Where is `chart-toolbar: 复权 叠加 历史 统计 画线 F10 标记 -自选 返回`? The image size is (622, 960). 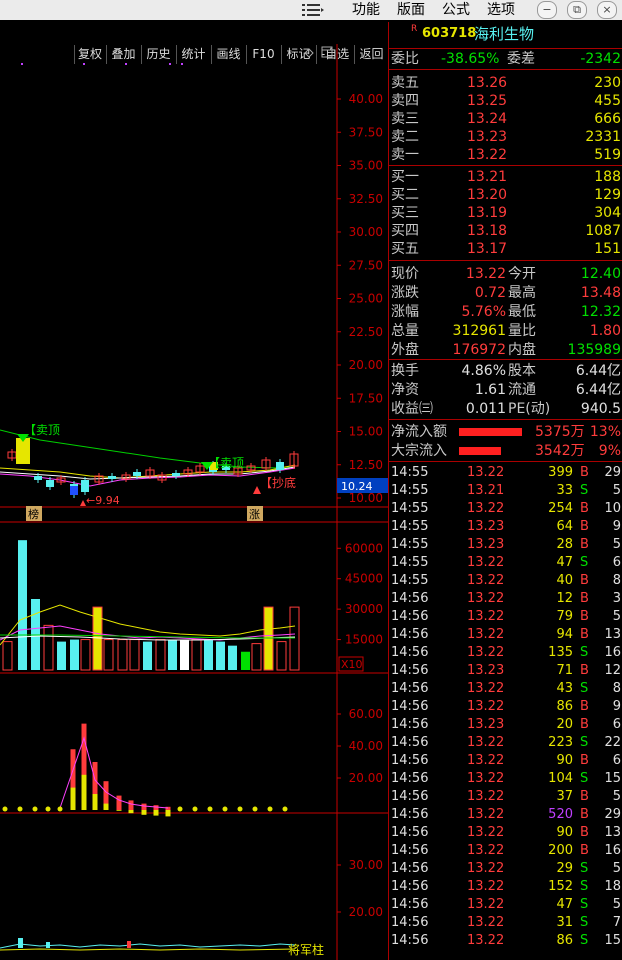
chart-toolbar: 复权 叠加 历史 统计 画线 F10 标记 -自选 返回 is located at coordinates (194, 43).